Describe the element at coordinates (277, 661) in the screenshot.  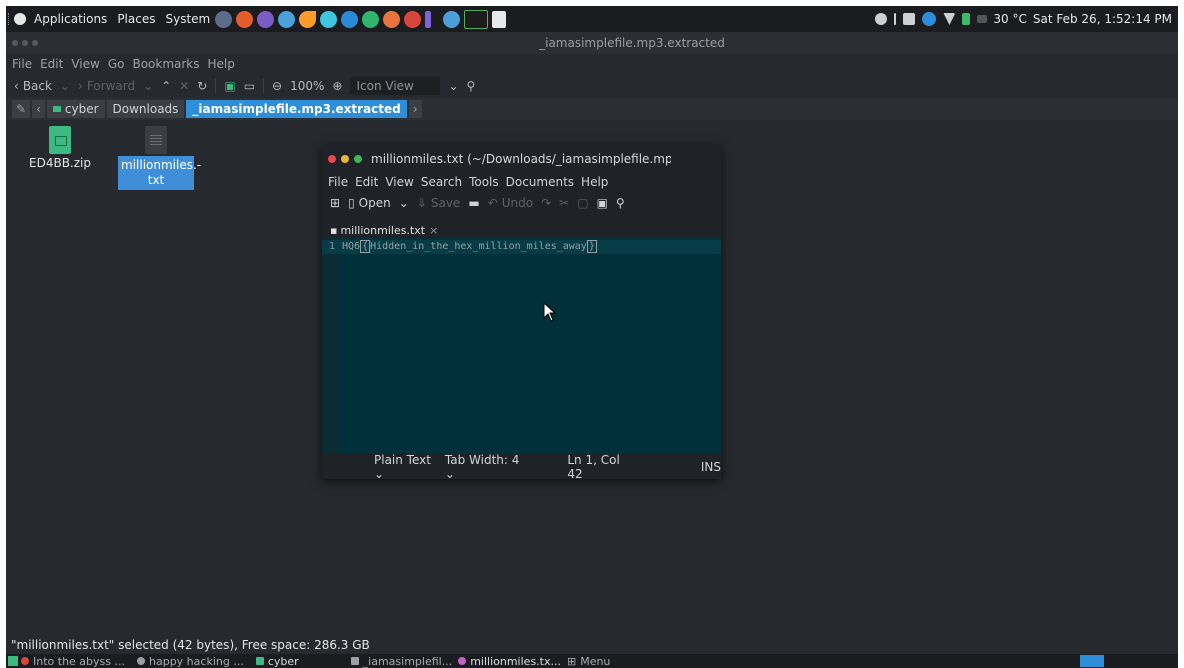
I see `task-cyber: cyber` at that location.